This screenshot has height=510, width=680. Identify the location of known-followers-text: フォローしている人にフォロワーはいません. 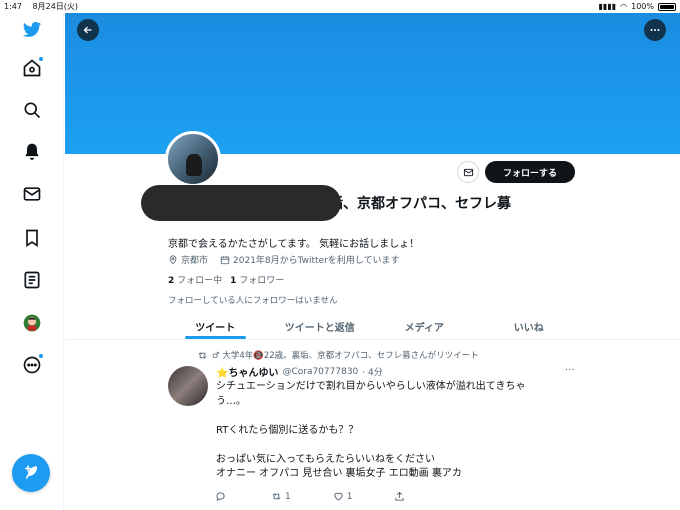
(253, 301).